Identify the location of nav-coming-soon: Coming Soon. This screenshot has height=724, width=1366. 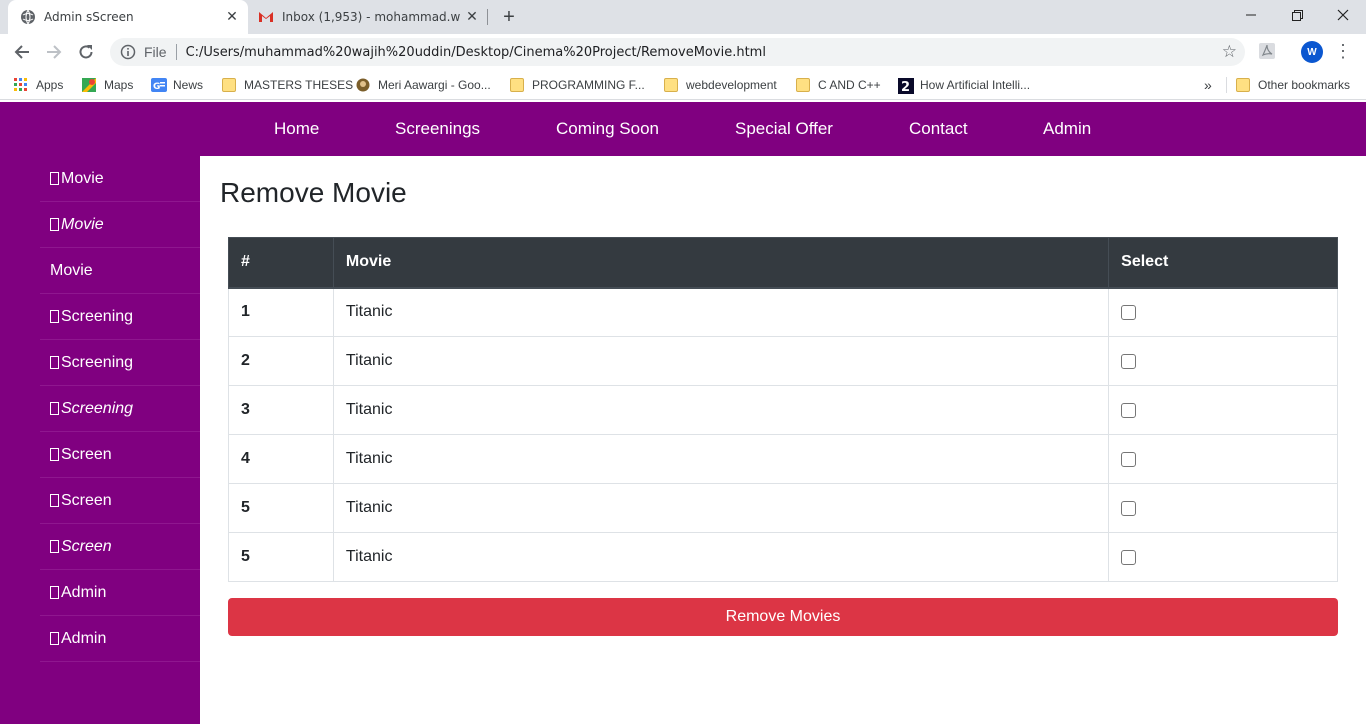
(607, 129).